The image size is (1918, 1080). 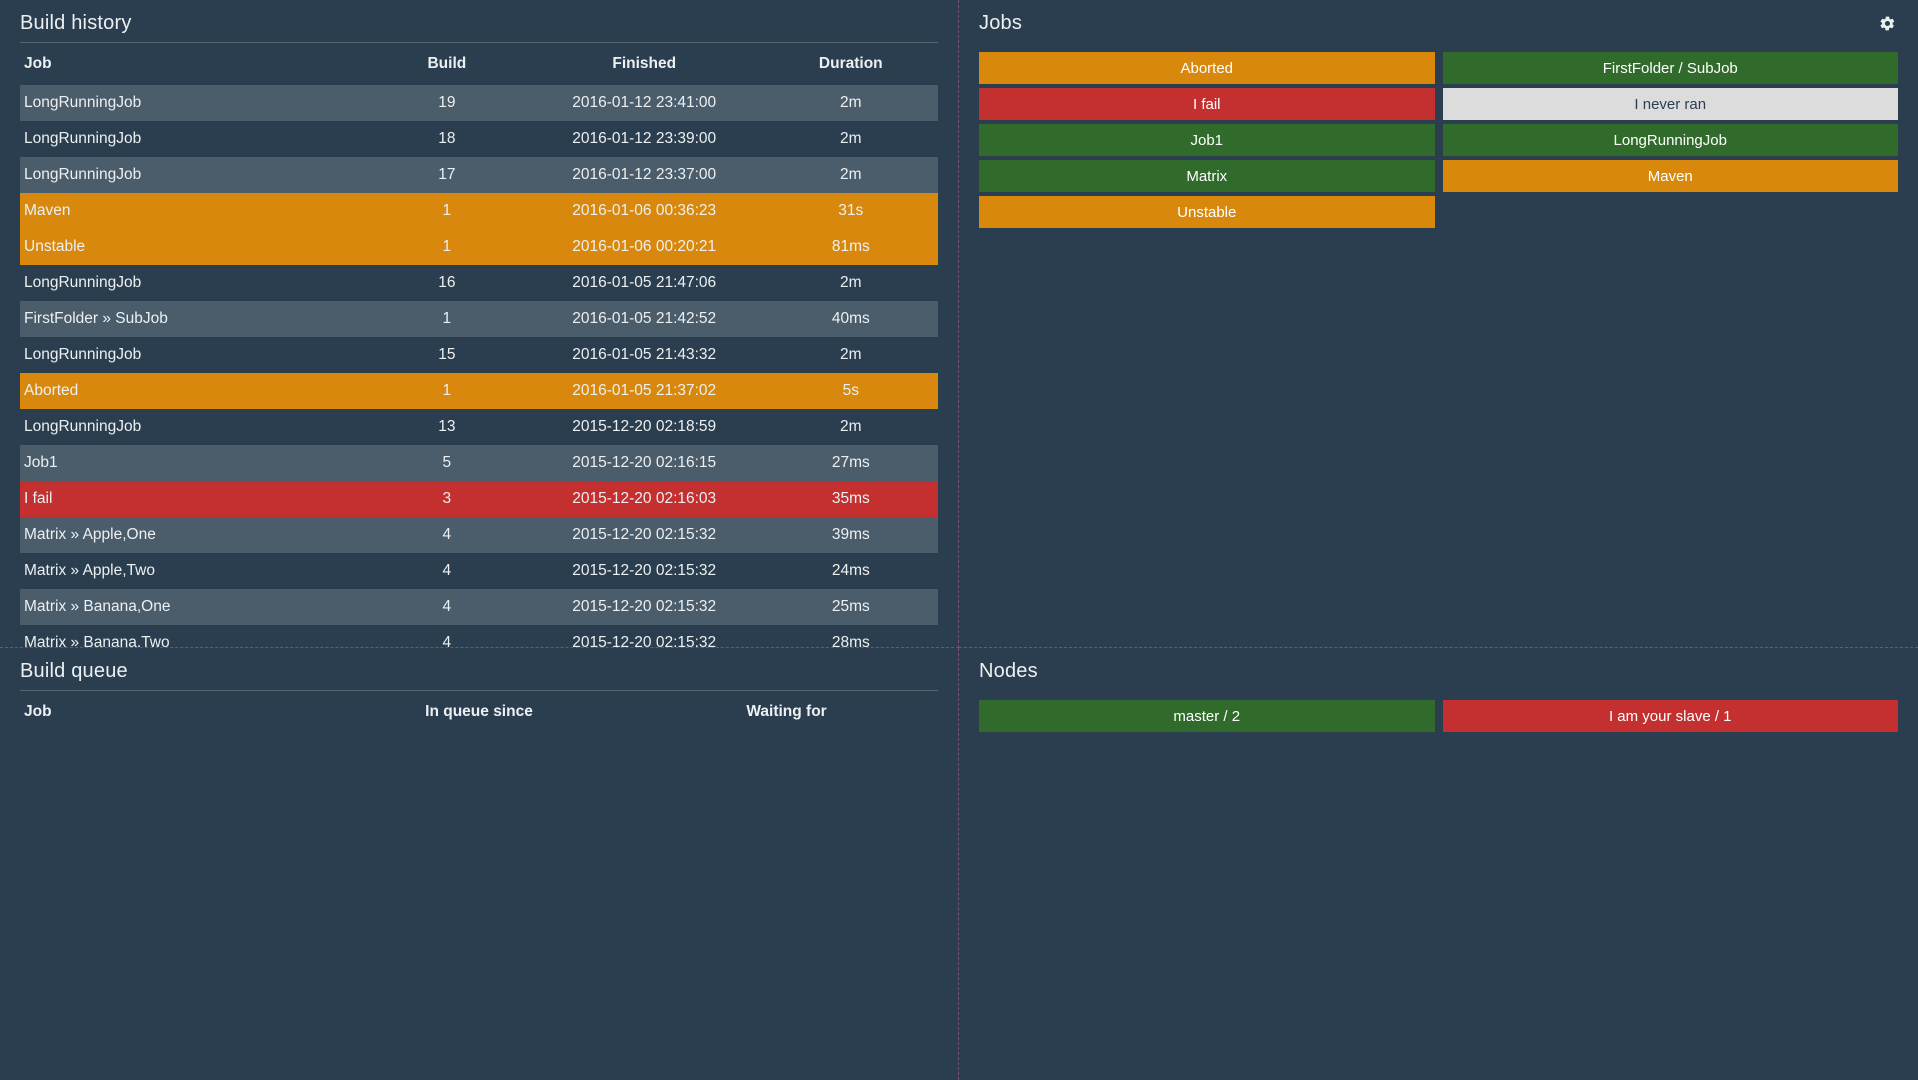 I want to click on cell-build: 4, so click(x=447, y=641).